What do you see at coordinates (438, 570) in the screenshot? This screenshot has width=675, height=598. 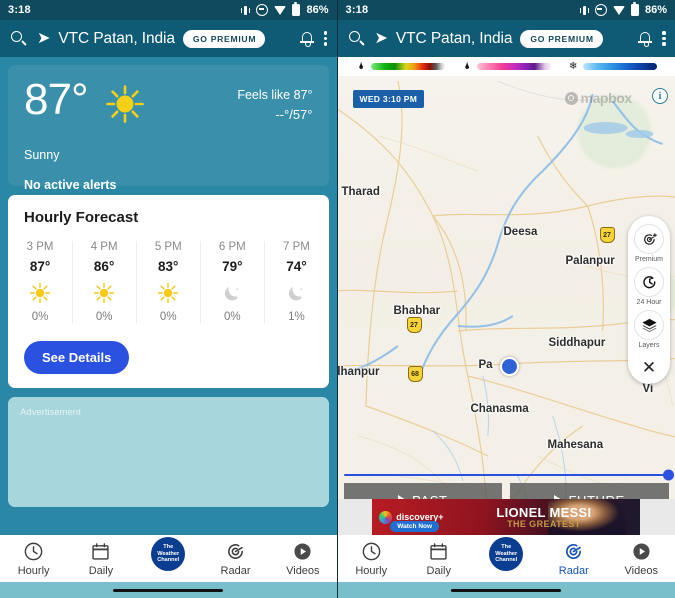 I see `nav-label: Daily` at bounding box center [438, 570].